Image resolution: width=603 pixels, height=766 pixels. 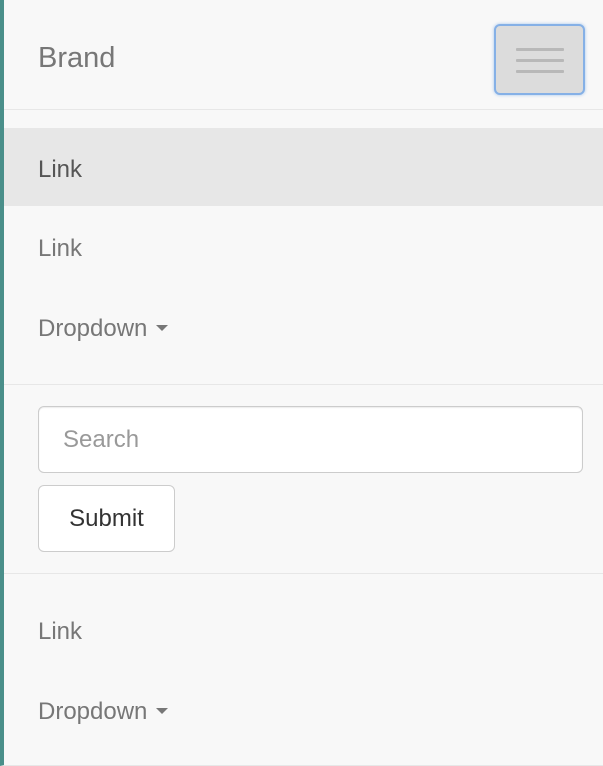 What do you see at coordinates (303, 55) in the screenshot?
I see `navbar-header: Brand` at bounding box center [303, 55].